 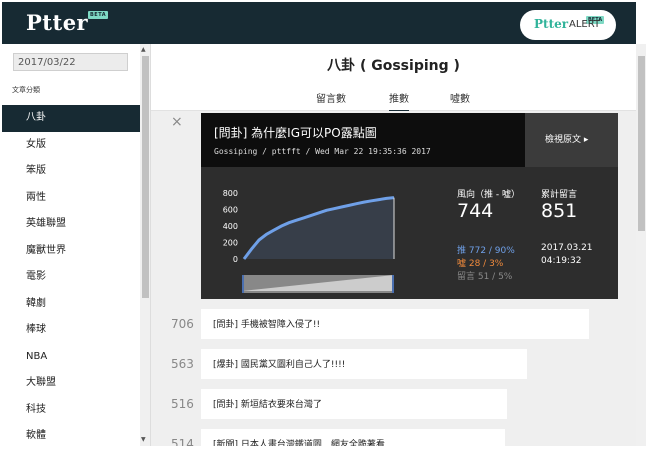 I want to click on alert-logo-text: Ptter, so click(x=551, y=24).